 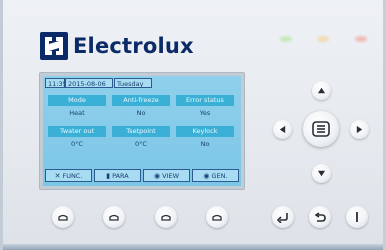 I want to click on menu-button, so click(x=321, y=129).